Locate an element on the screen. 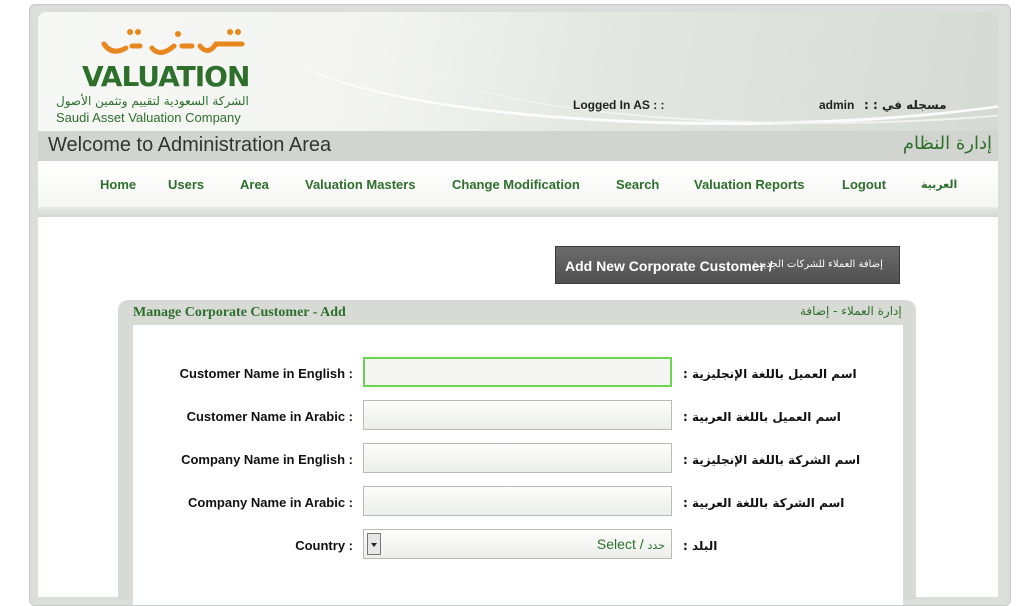 The width and height of the screenshot is (1034, 606). country-select: Select / حدد is located at coordinates (517, 544).